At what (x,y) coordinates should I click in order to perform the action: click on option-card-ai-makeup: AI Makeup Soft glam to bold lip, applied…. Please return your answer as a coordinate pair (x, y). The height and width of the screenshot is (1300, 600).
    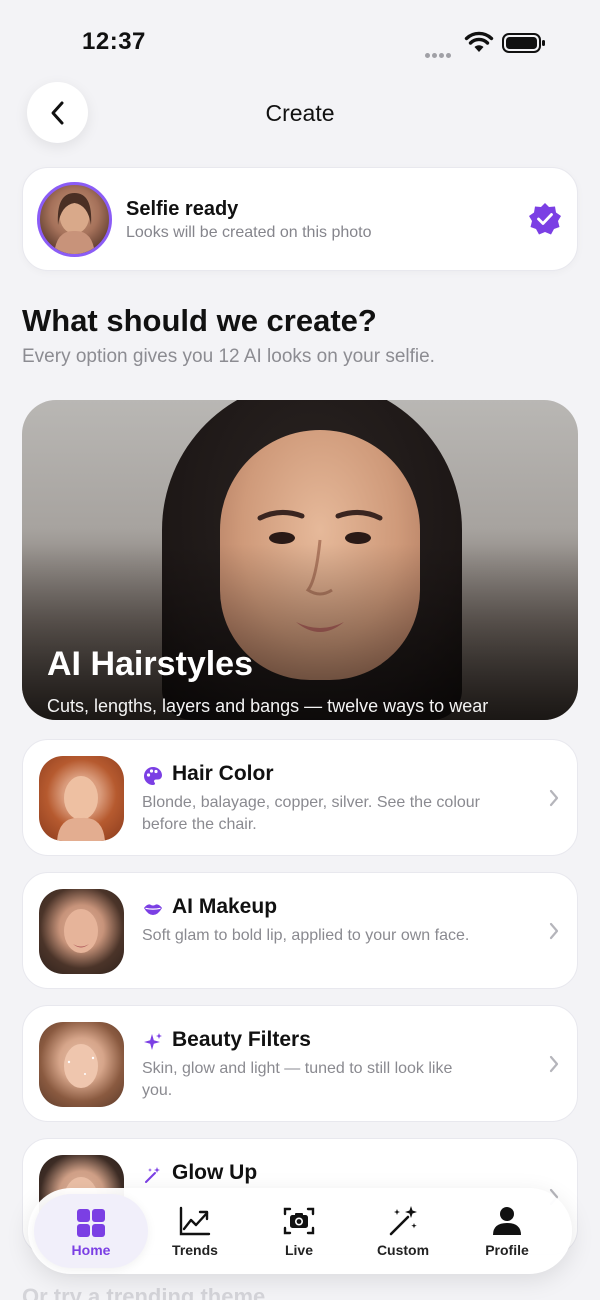
    Looking at the image, I should click on (300, 930).